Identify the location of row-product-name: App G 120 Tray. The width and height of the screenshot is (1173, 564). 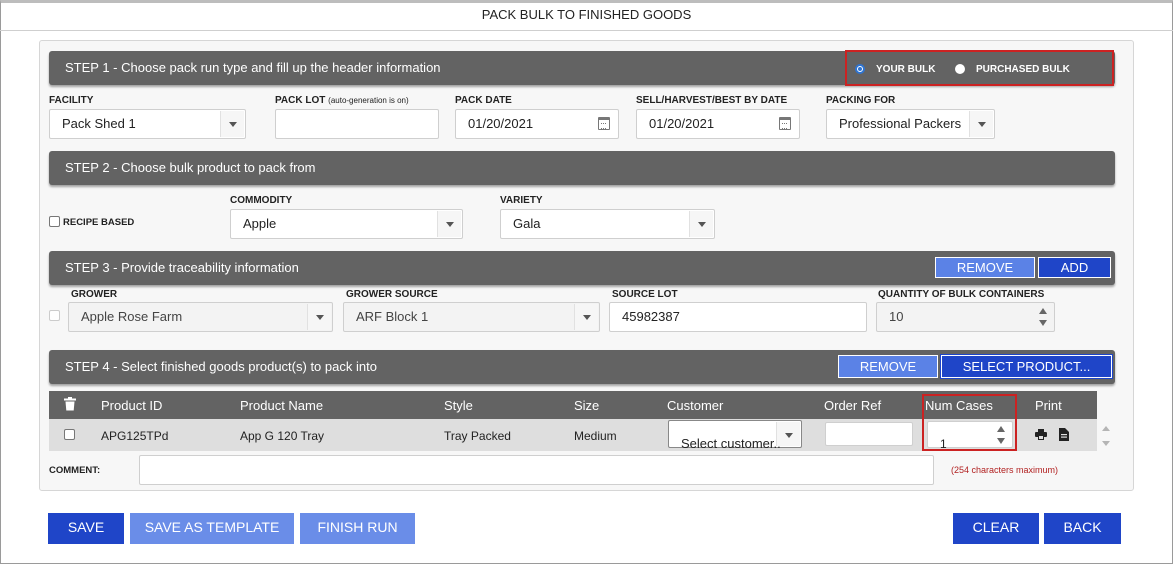
(282, 436).